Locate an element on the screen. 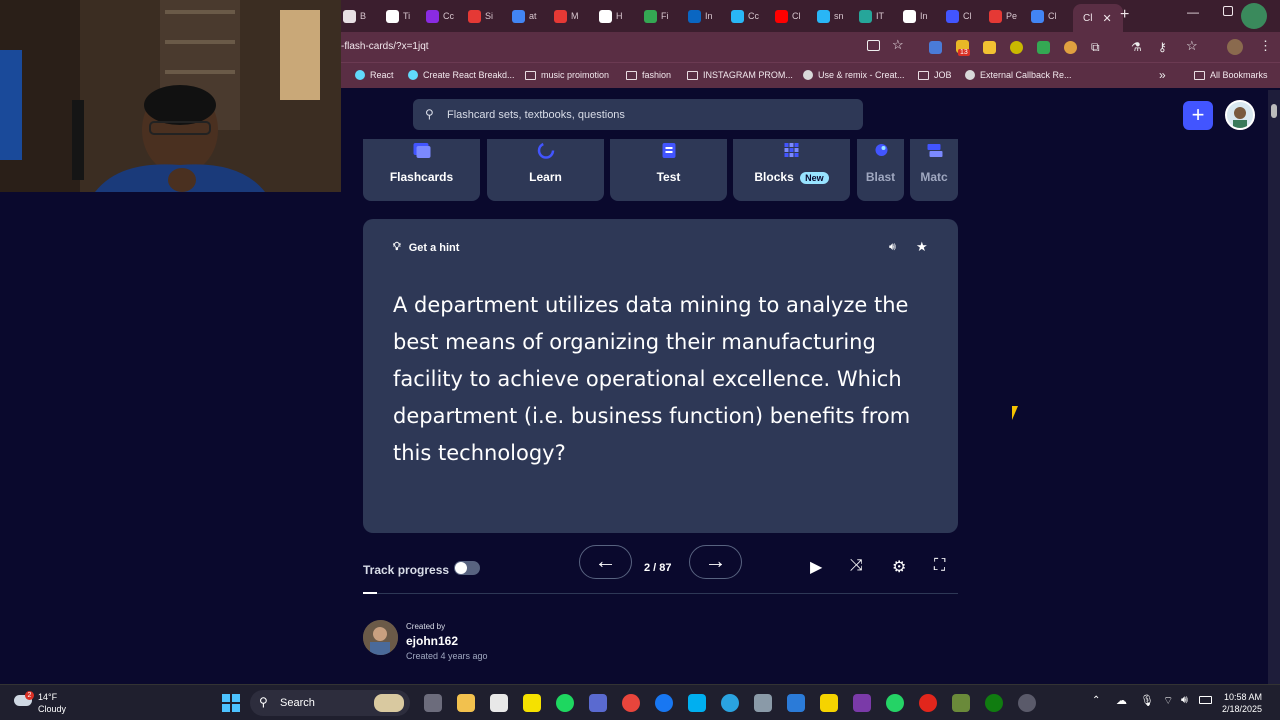 The width and height of the screenshot is (1280, 720). restore-icon is located at coordinates (1228, 11).